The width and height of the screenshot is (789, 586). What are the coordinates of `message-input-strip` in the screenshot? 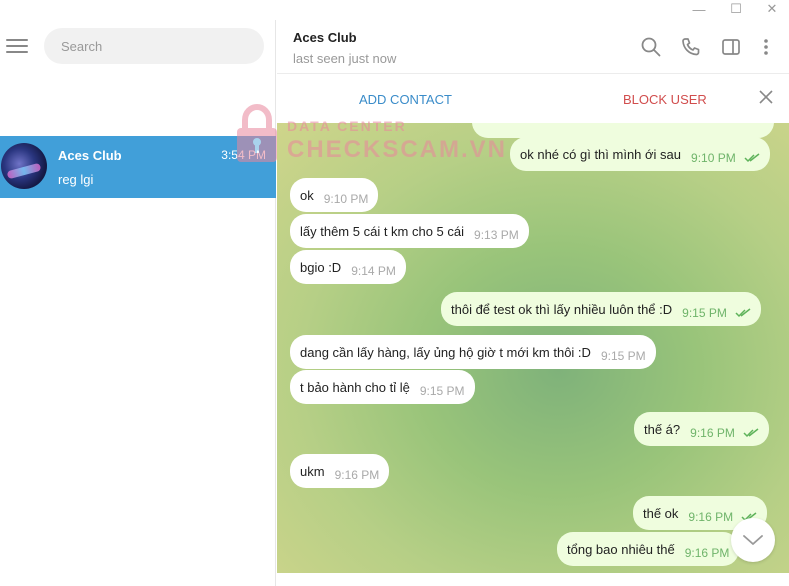 It's located at (533, 579).